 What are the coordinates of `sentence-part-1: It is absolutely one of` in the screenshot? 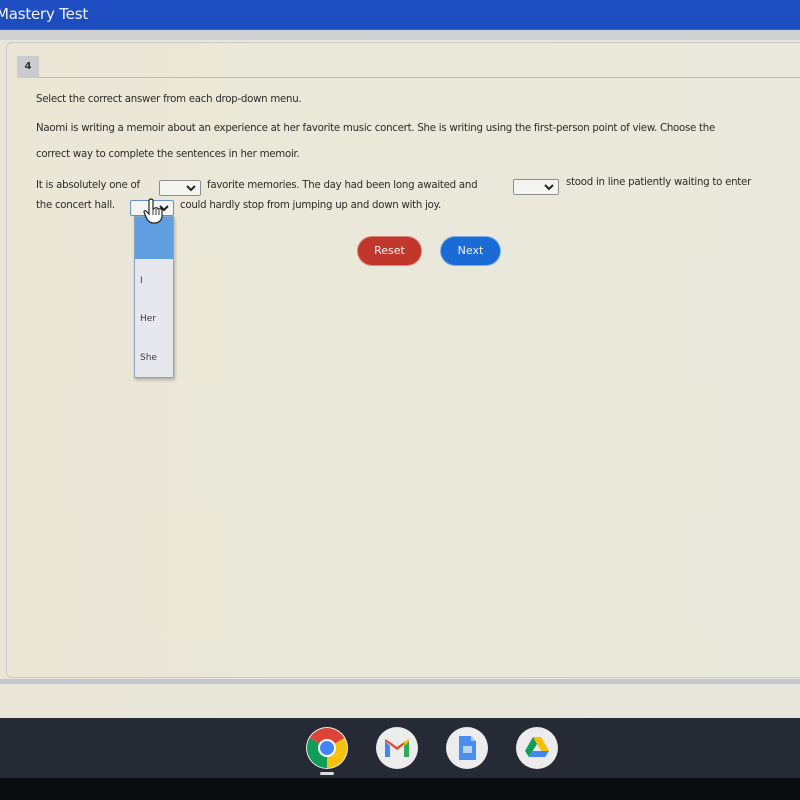 It's located at (88, 185).